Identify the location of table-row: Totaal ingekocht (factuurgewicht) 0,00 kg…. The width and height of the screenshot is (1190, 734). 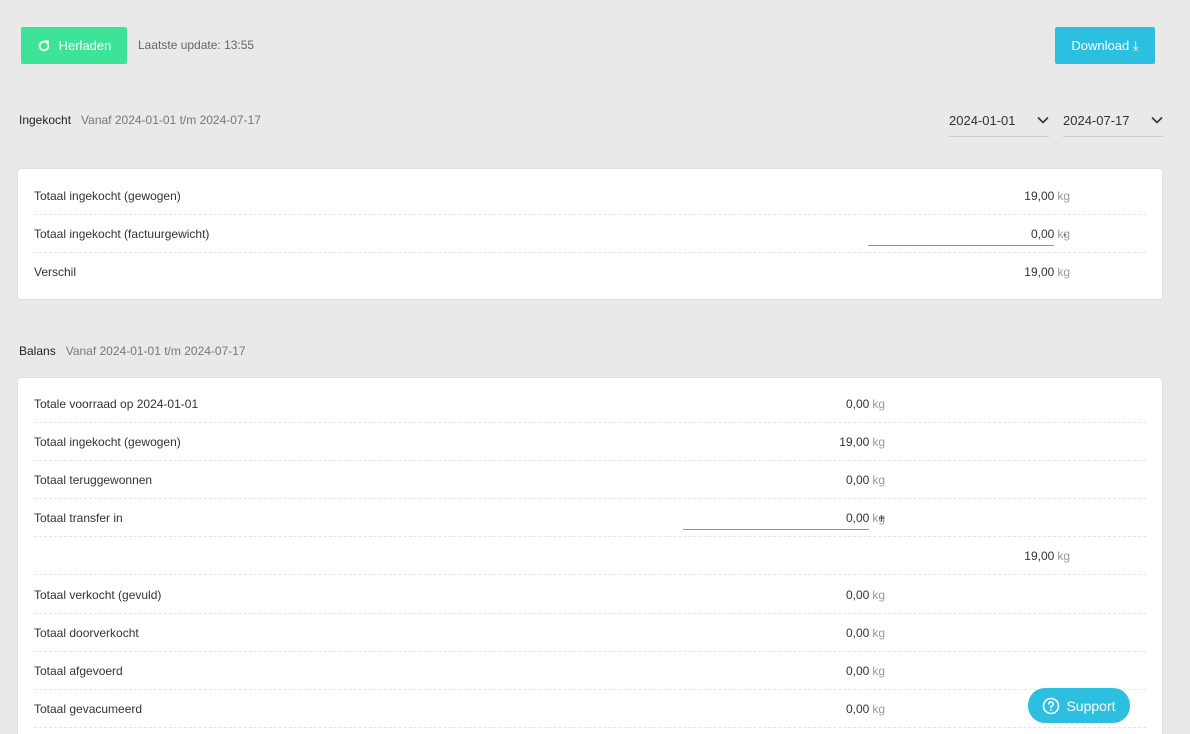
(590, 234).